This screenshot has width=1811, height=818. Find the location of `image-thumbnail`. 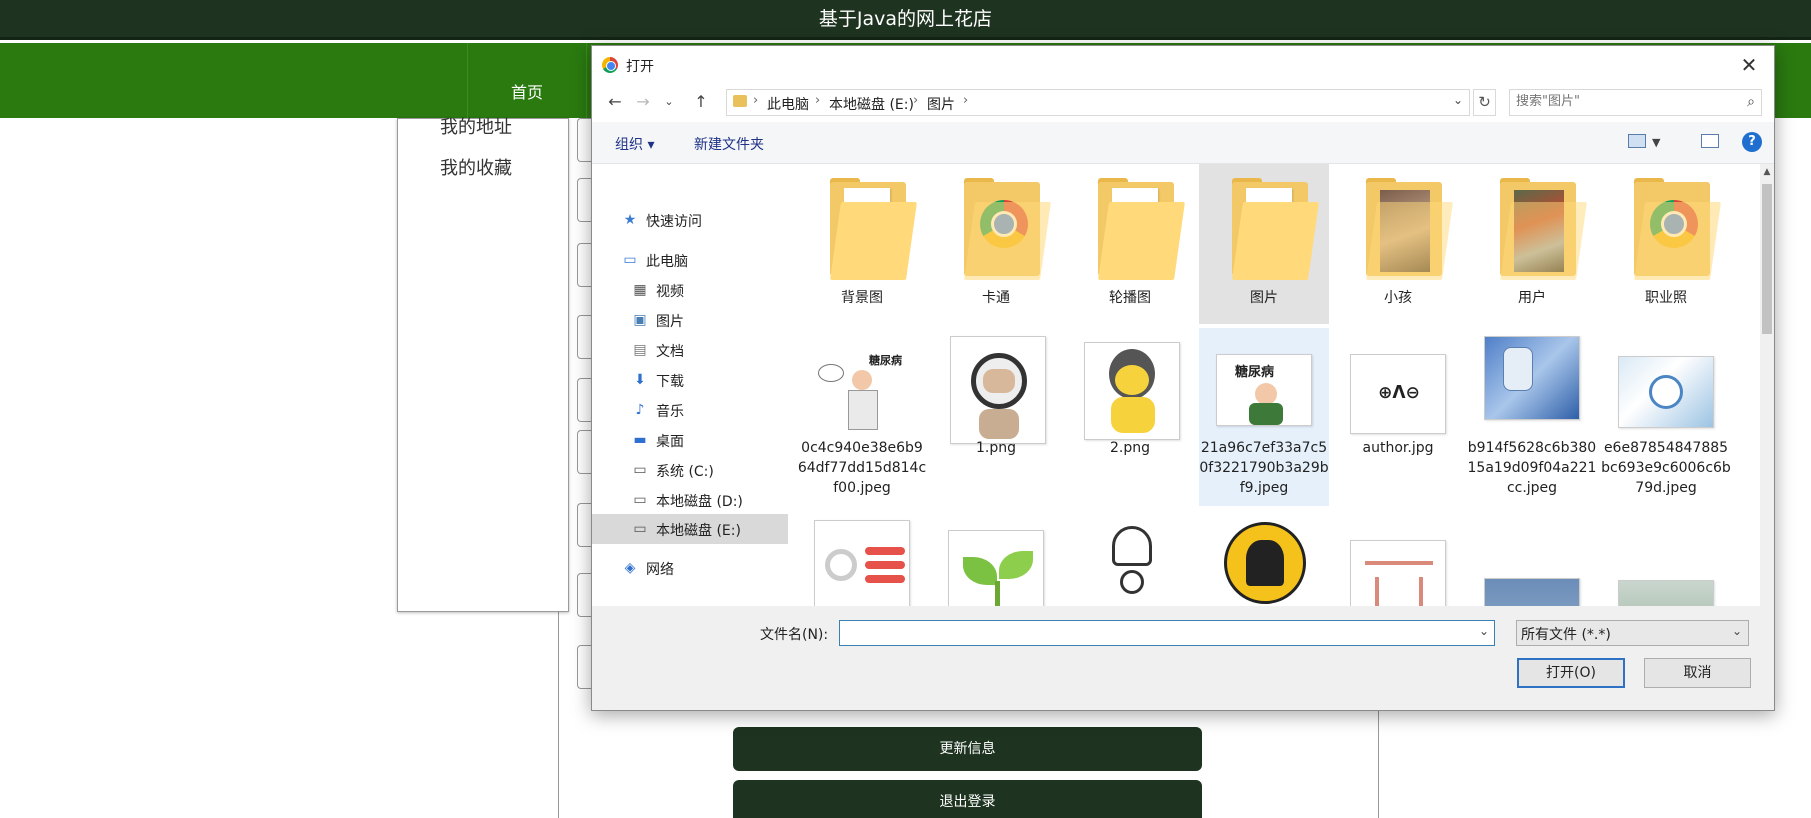

image-thumbnail is located at coordinates (1130, 568).